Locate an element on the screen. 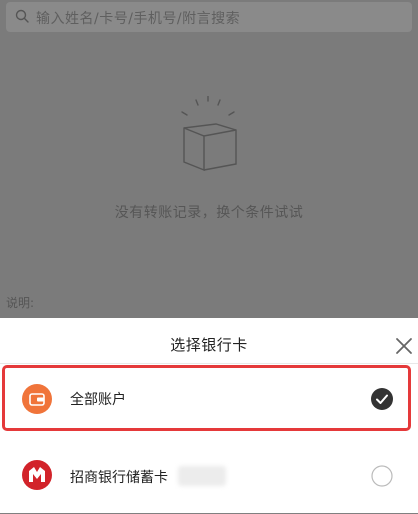 The height and width of the screenshot is (514, 418). option-label: 招商银行储蓄卡 is located at coordinates (119, 478).